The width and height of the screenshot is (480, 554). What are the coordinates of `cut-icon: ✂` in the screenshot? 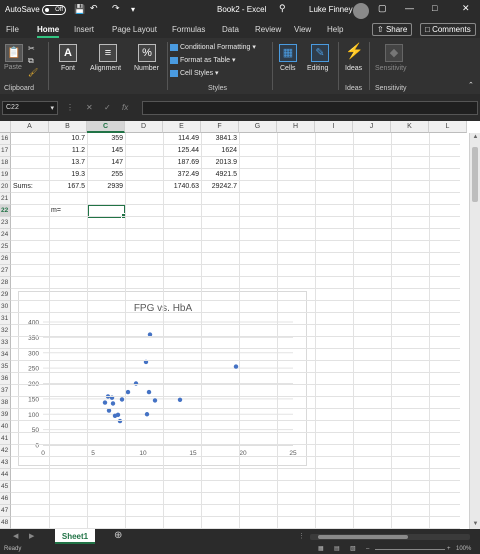 It's located at (31, 48).